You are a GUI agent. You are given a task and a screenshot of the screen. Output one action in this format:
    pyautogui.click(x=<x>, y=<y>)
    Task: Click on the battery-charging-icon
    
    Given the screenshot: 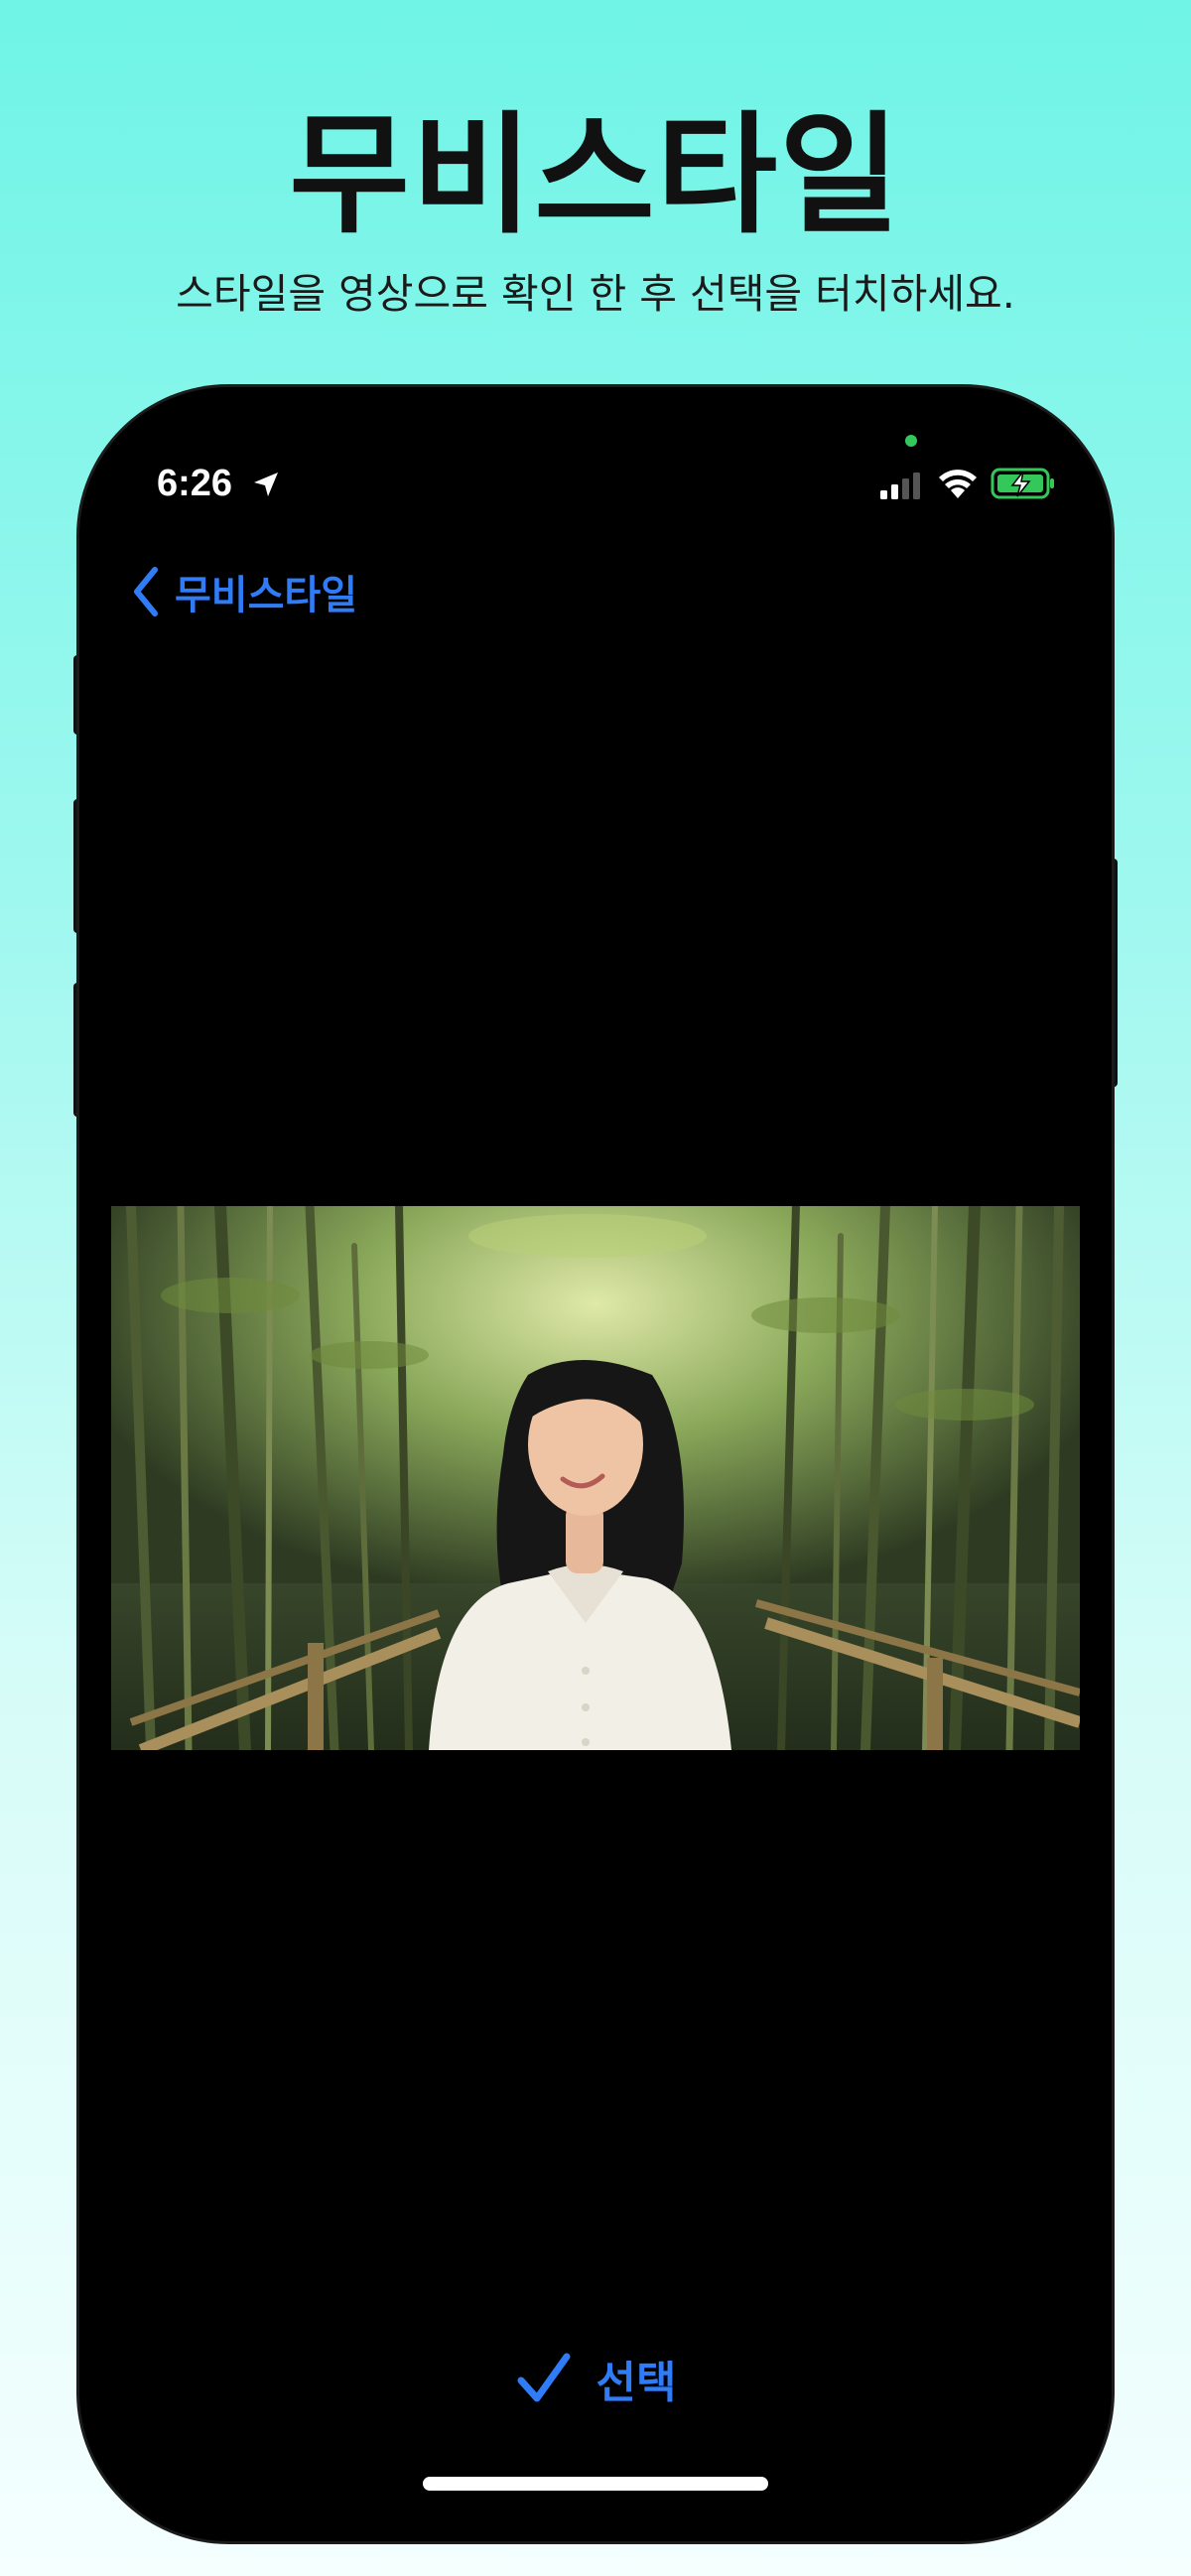 What is the action you would take?
    pyautogui.click(x=1023, y=483)
    